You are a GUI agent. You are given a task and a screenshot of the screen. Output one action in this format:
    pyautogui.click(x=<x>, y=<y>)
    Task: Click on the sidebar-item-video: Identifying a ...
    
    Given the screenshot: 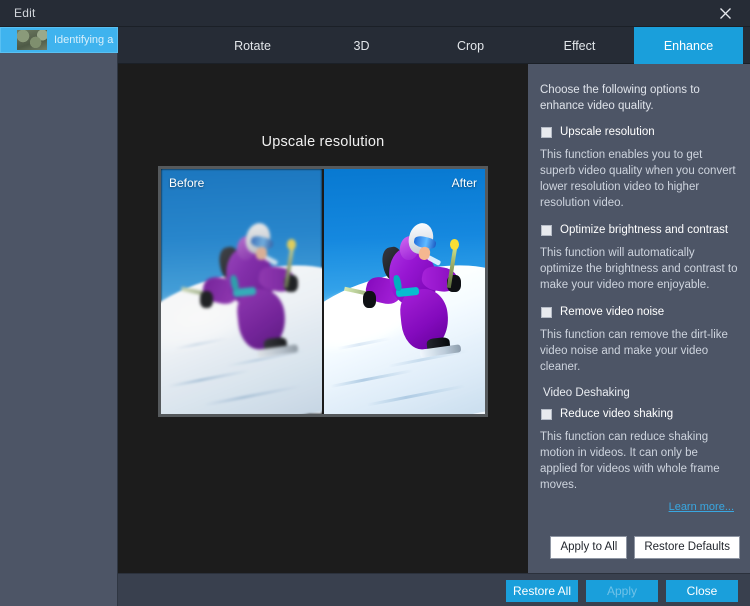 What is the action you would take?
    pyautogui.click(x=59, y=40)
    